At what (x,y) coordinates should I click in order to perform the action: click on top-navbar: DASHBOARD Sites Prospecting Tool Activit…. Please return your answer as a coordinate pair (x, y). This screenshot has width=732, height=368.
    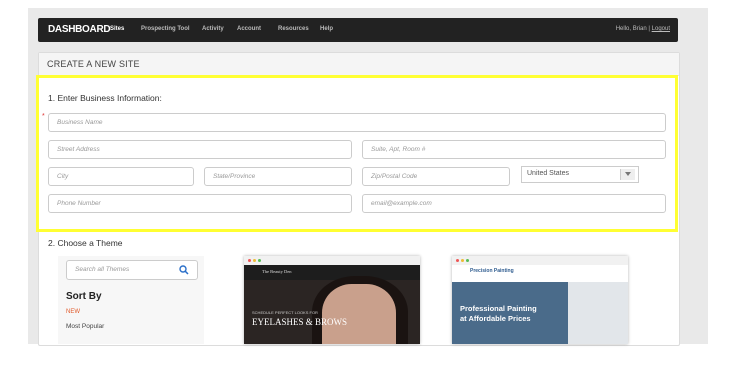
    Looking at the image, I should click on (358, 30).